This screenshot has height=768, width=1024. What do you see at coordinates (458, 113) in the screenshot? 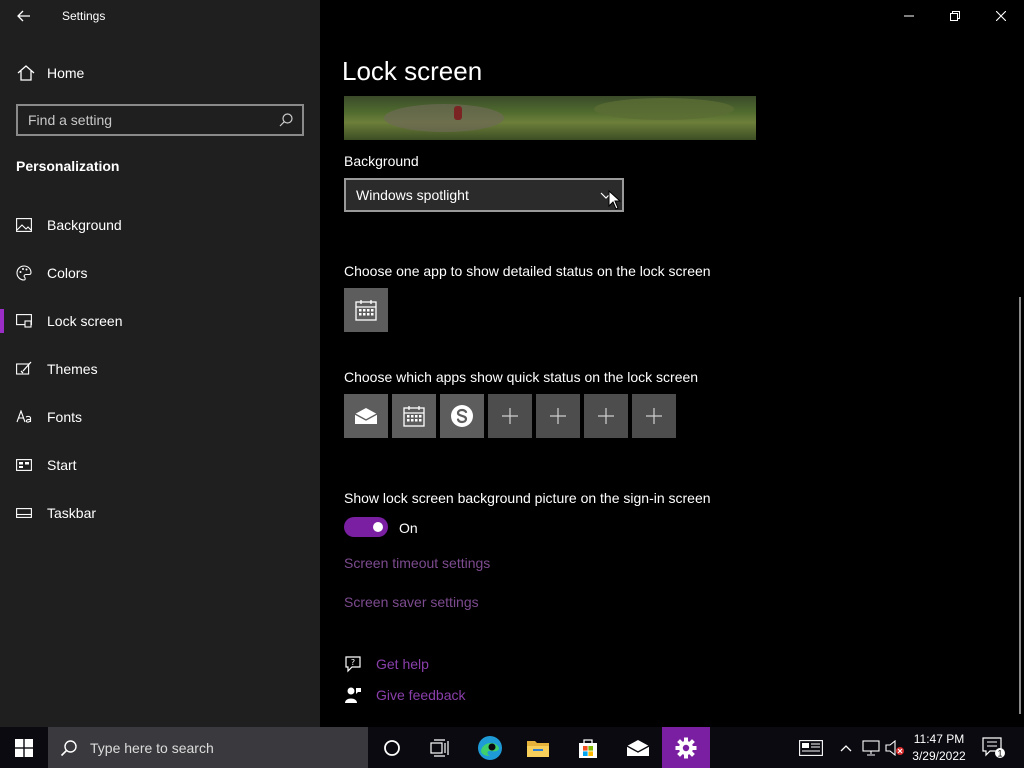
I see `preview-hiker` at bounding box center [458, 113].